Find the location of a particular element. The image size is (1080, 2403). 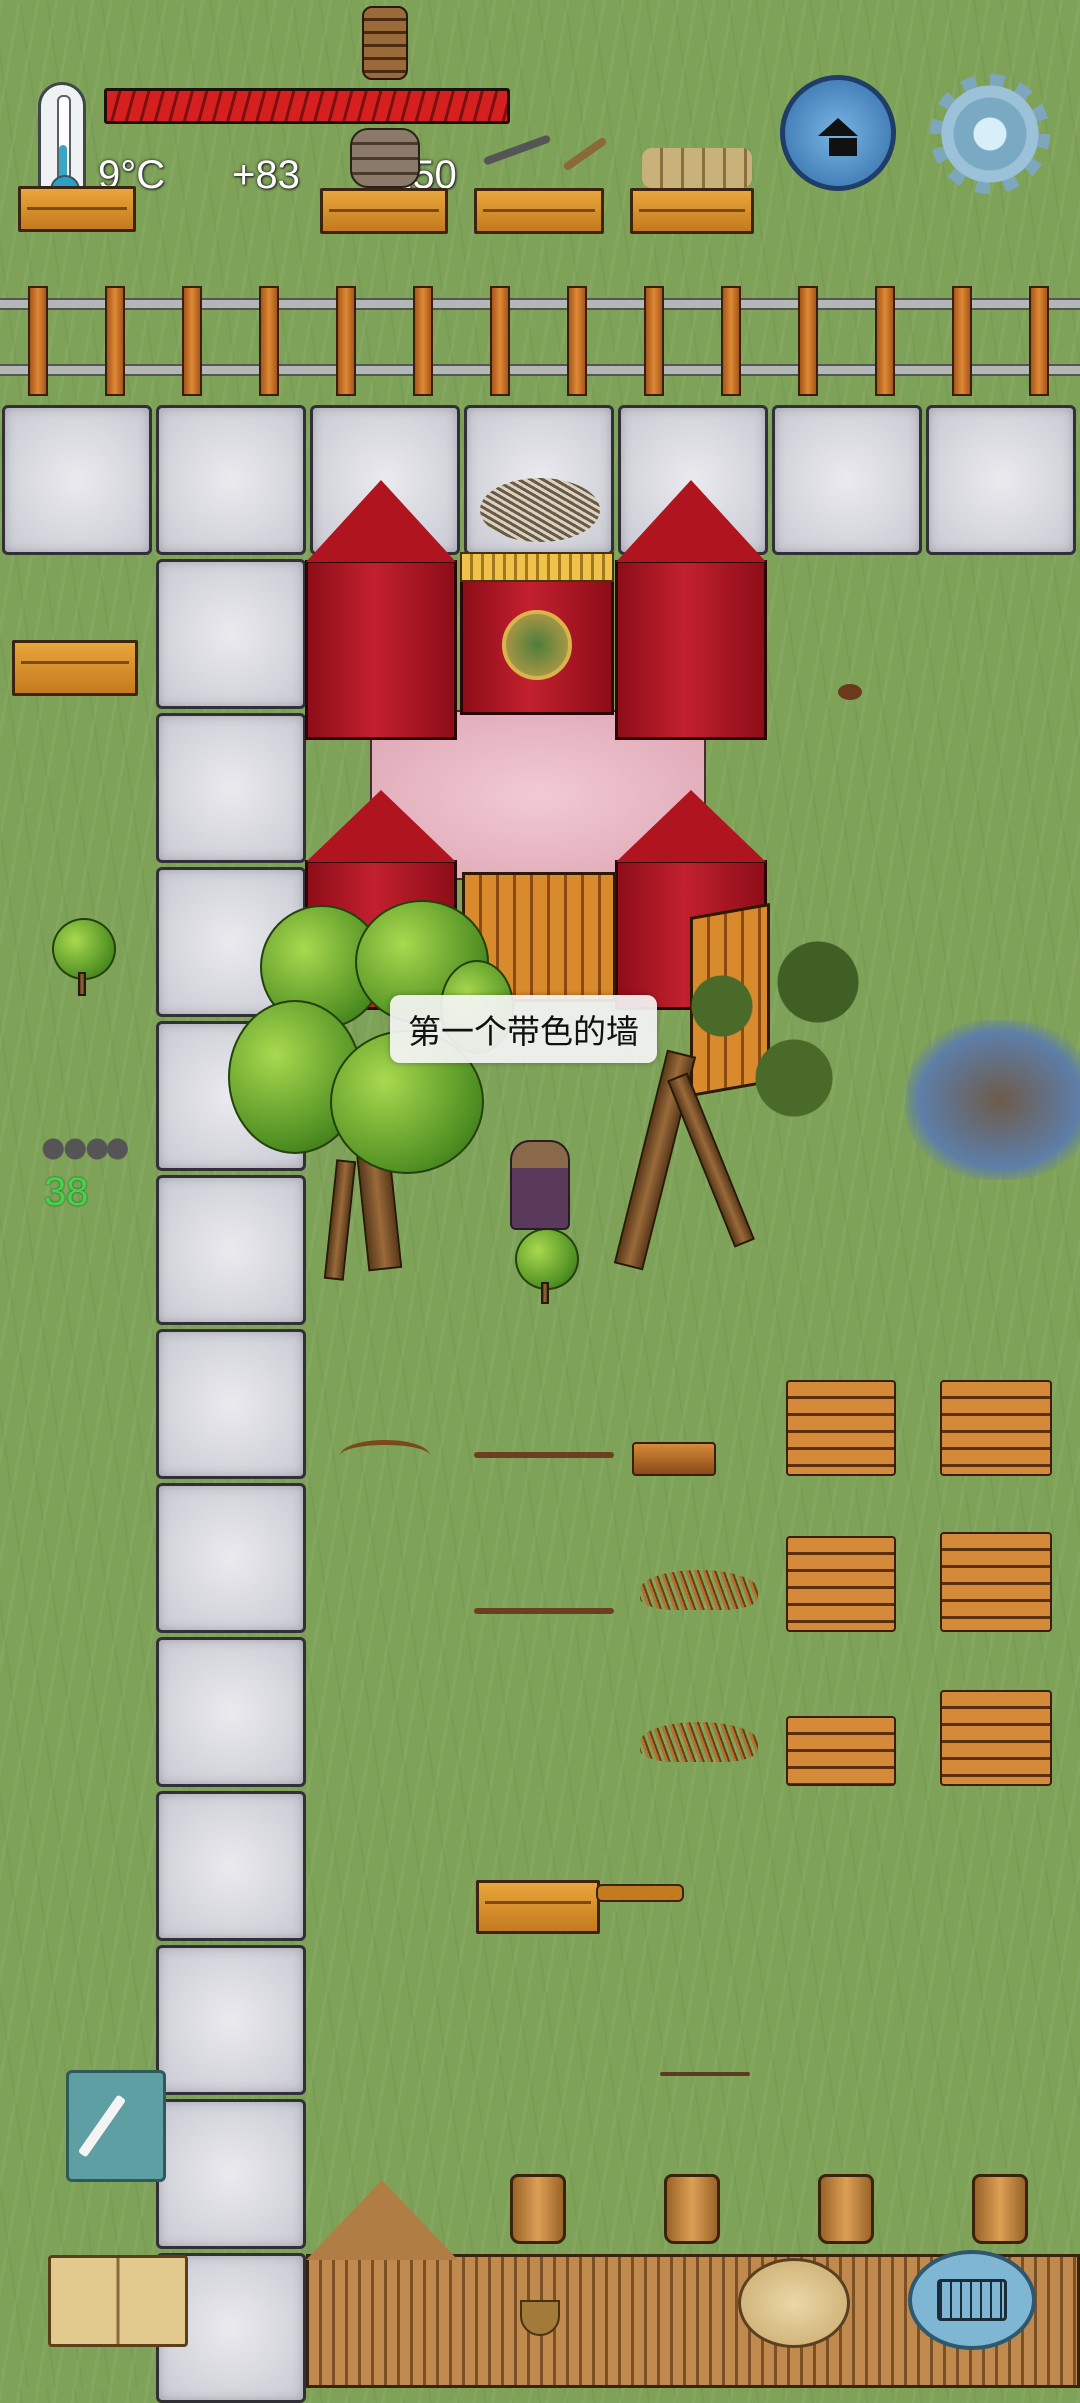

pebble-pile is located at coordinates (84, 1149).